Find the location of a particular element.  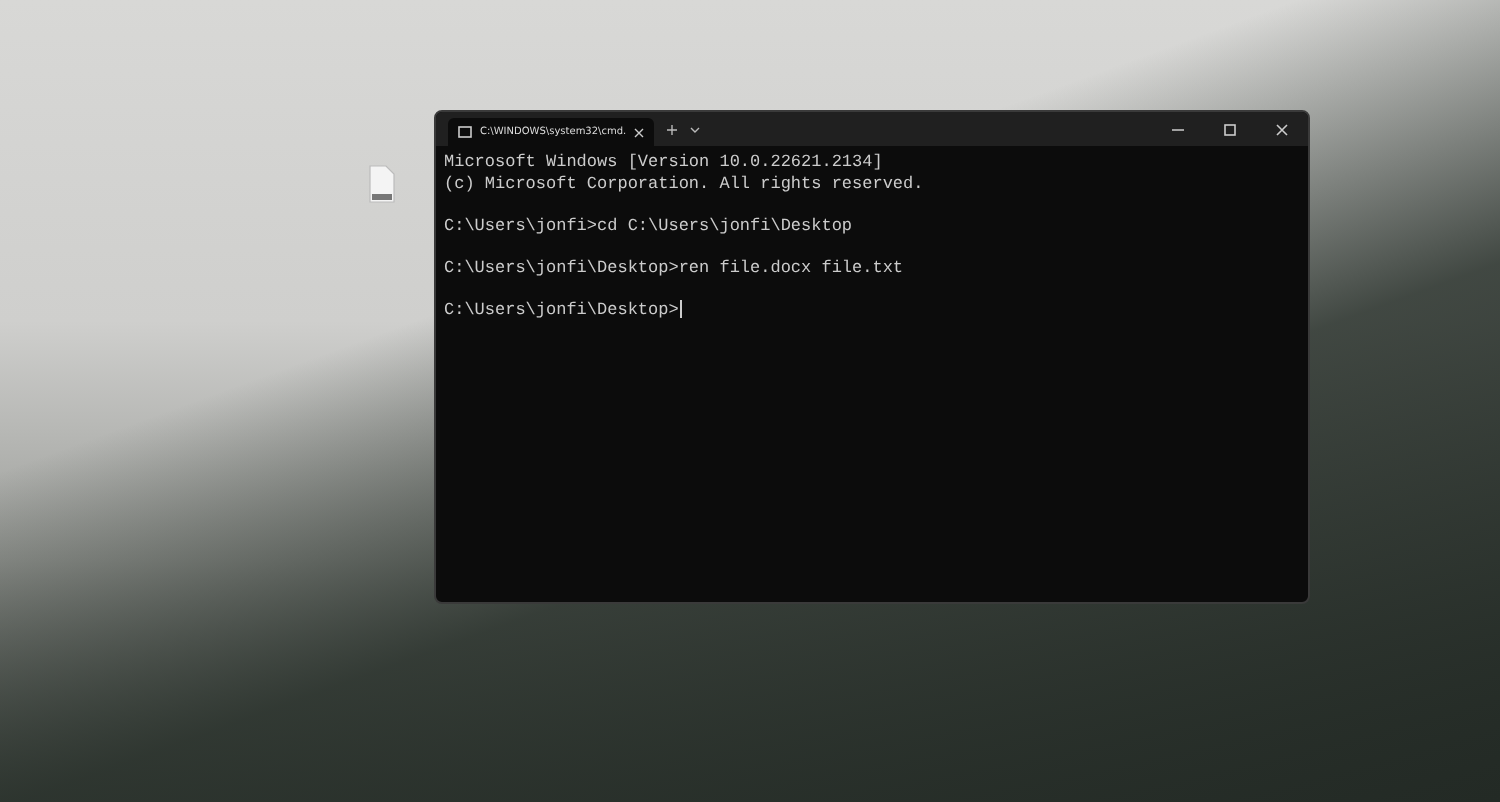

console-line: C:\Users\jonfi>cd C:\Users\jonfi\Desktop is located at coordinates (648, 225).